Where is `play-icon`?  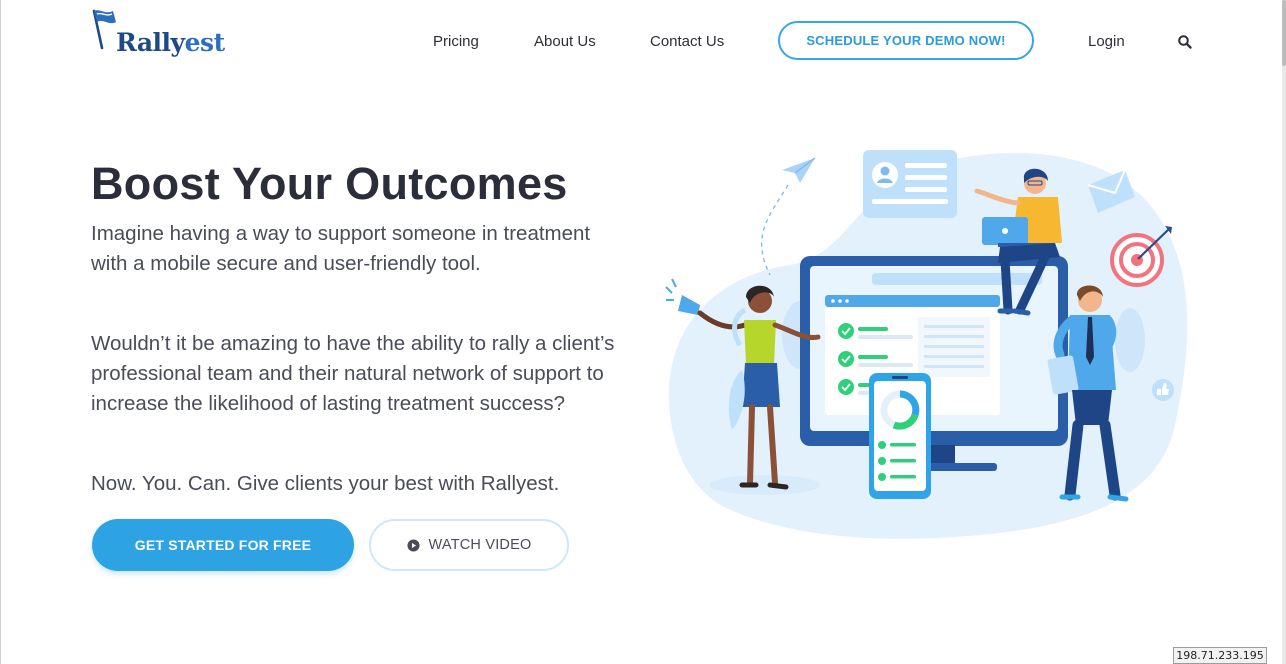 play-icon is located at coordinates (413, 545).